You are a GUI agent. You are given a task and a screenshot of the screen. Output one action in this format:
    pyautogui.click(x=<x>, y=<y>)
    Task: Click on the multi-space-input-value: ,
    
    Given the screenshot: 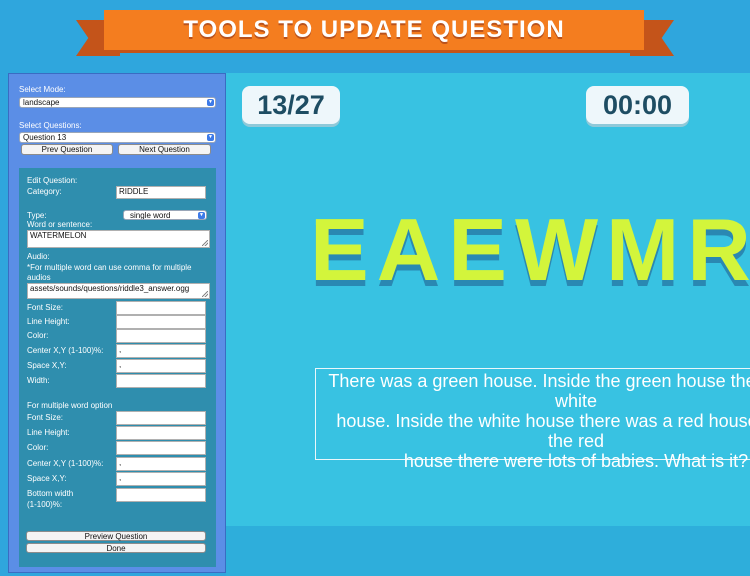 What is the action you would take?
    pyautogui.click(x=120, y=477)
    